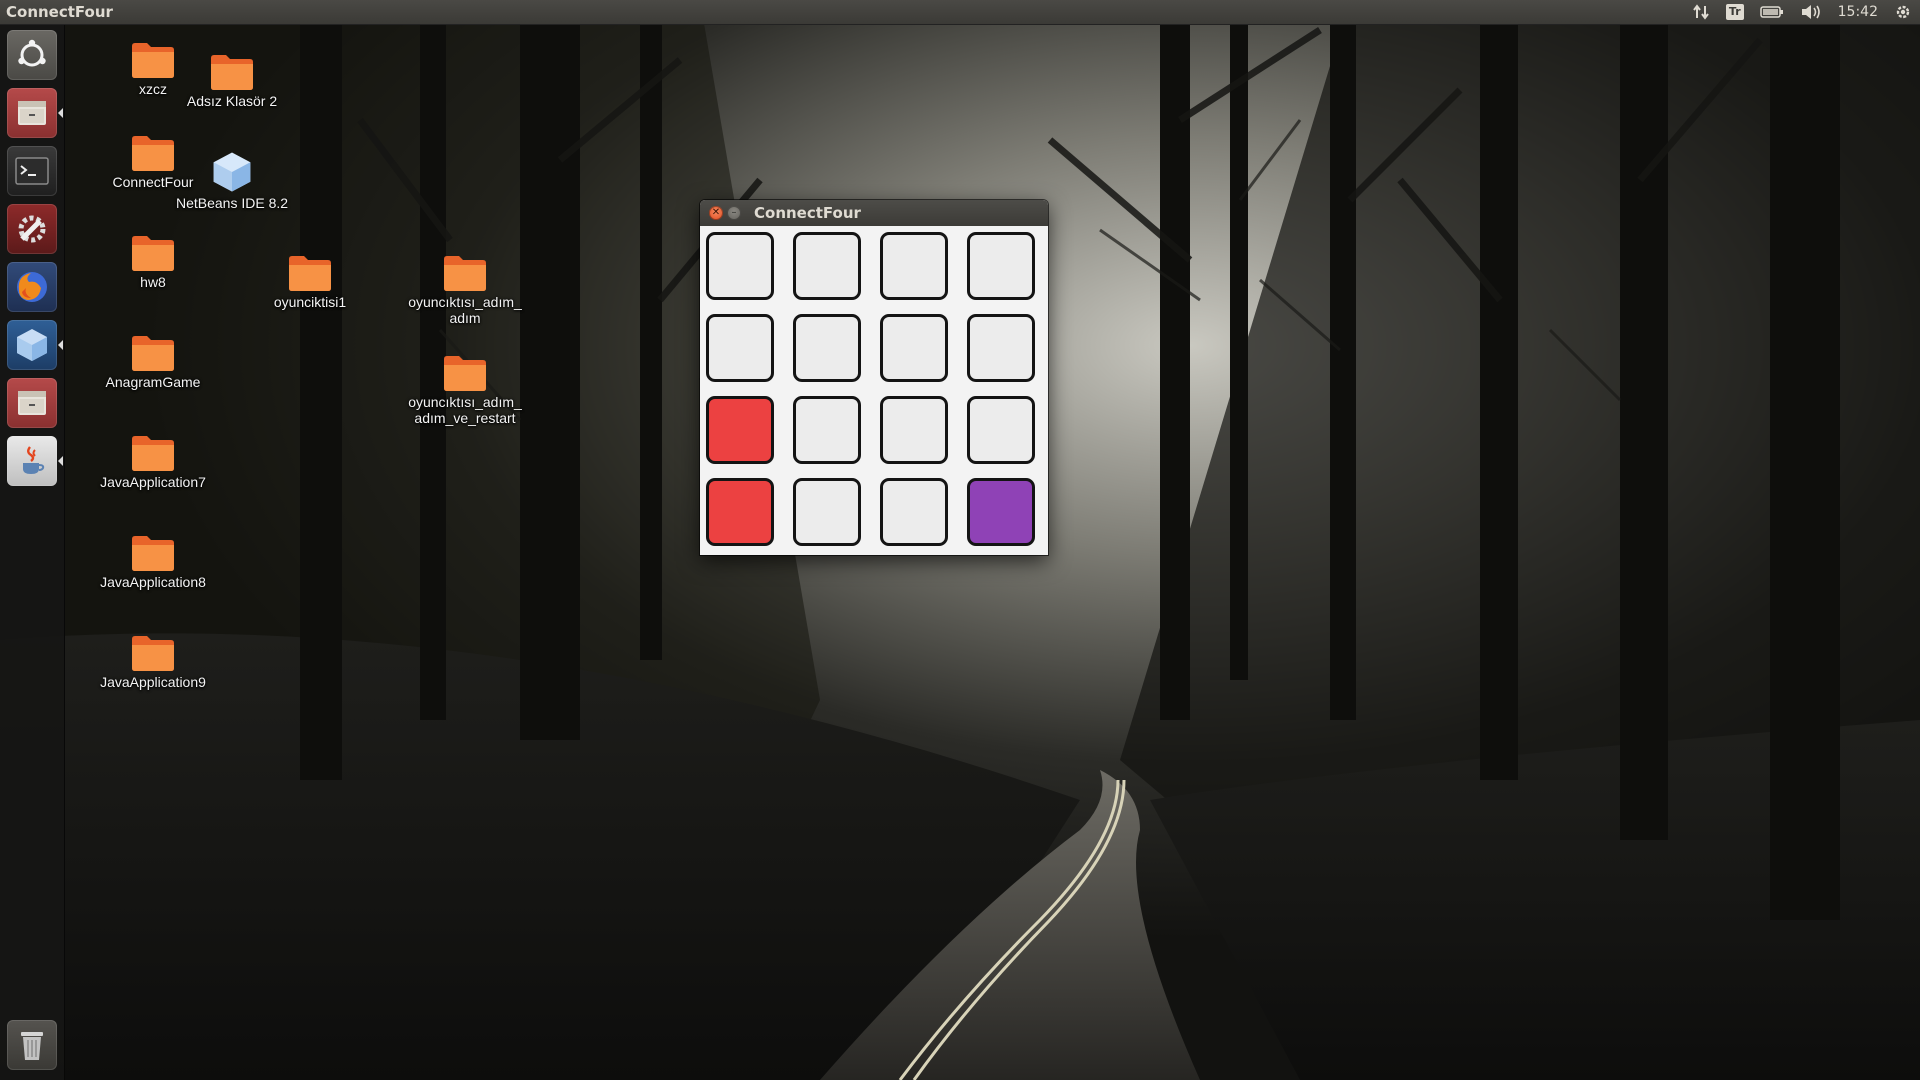 The height and width of the screenshot is (1080, 1920). I want to click on window-title: ConnectFour, so click(807, 213).